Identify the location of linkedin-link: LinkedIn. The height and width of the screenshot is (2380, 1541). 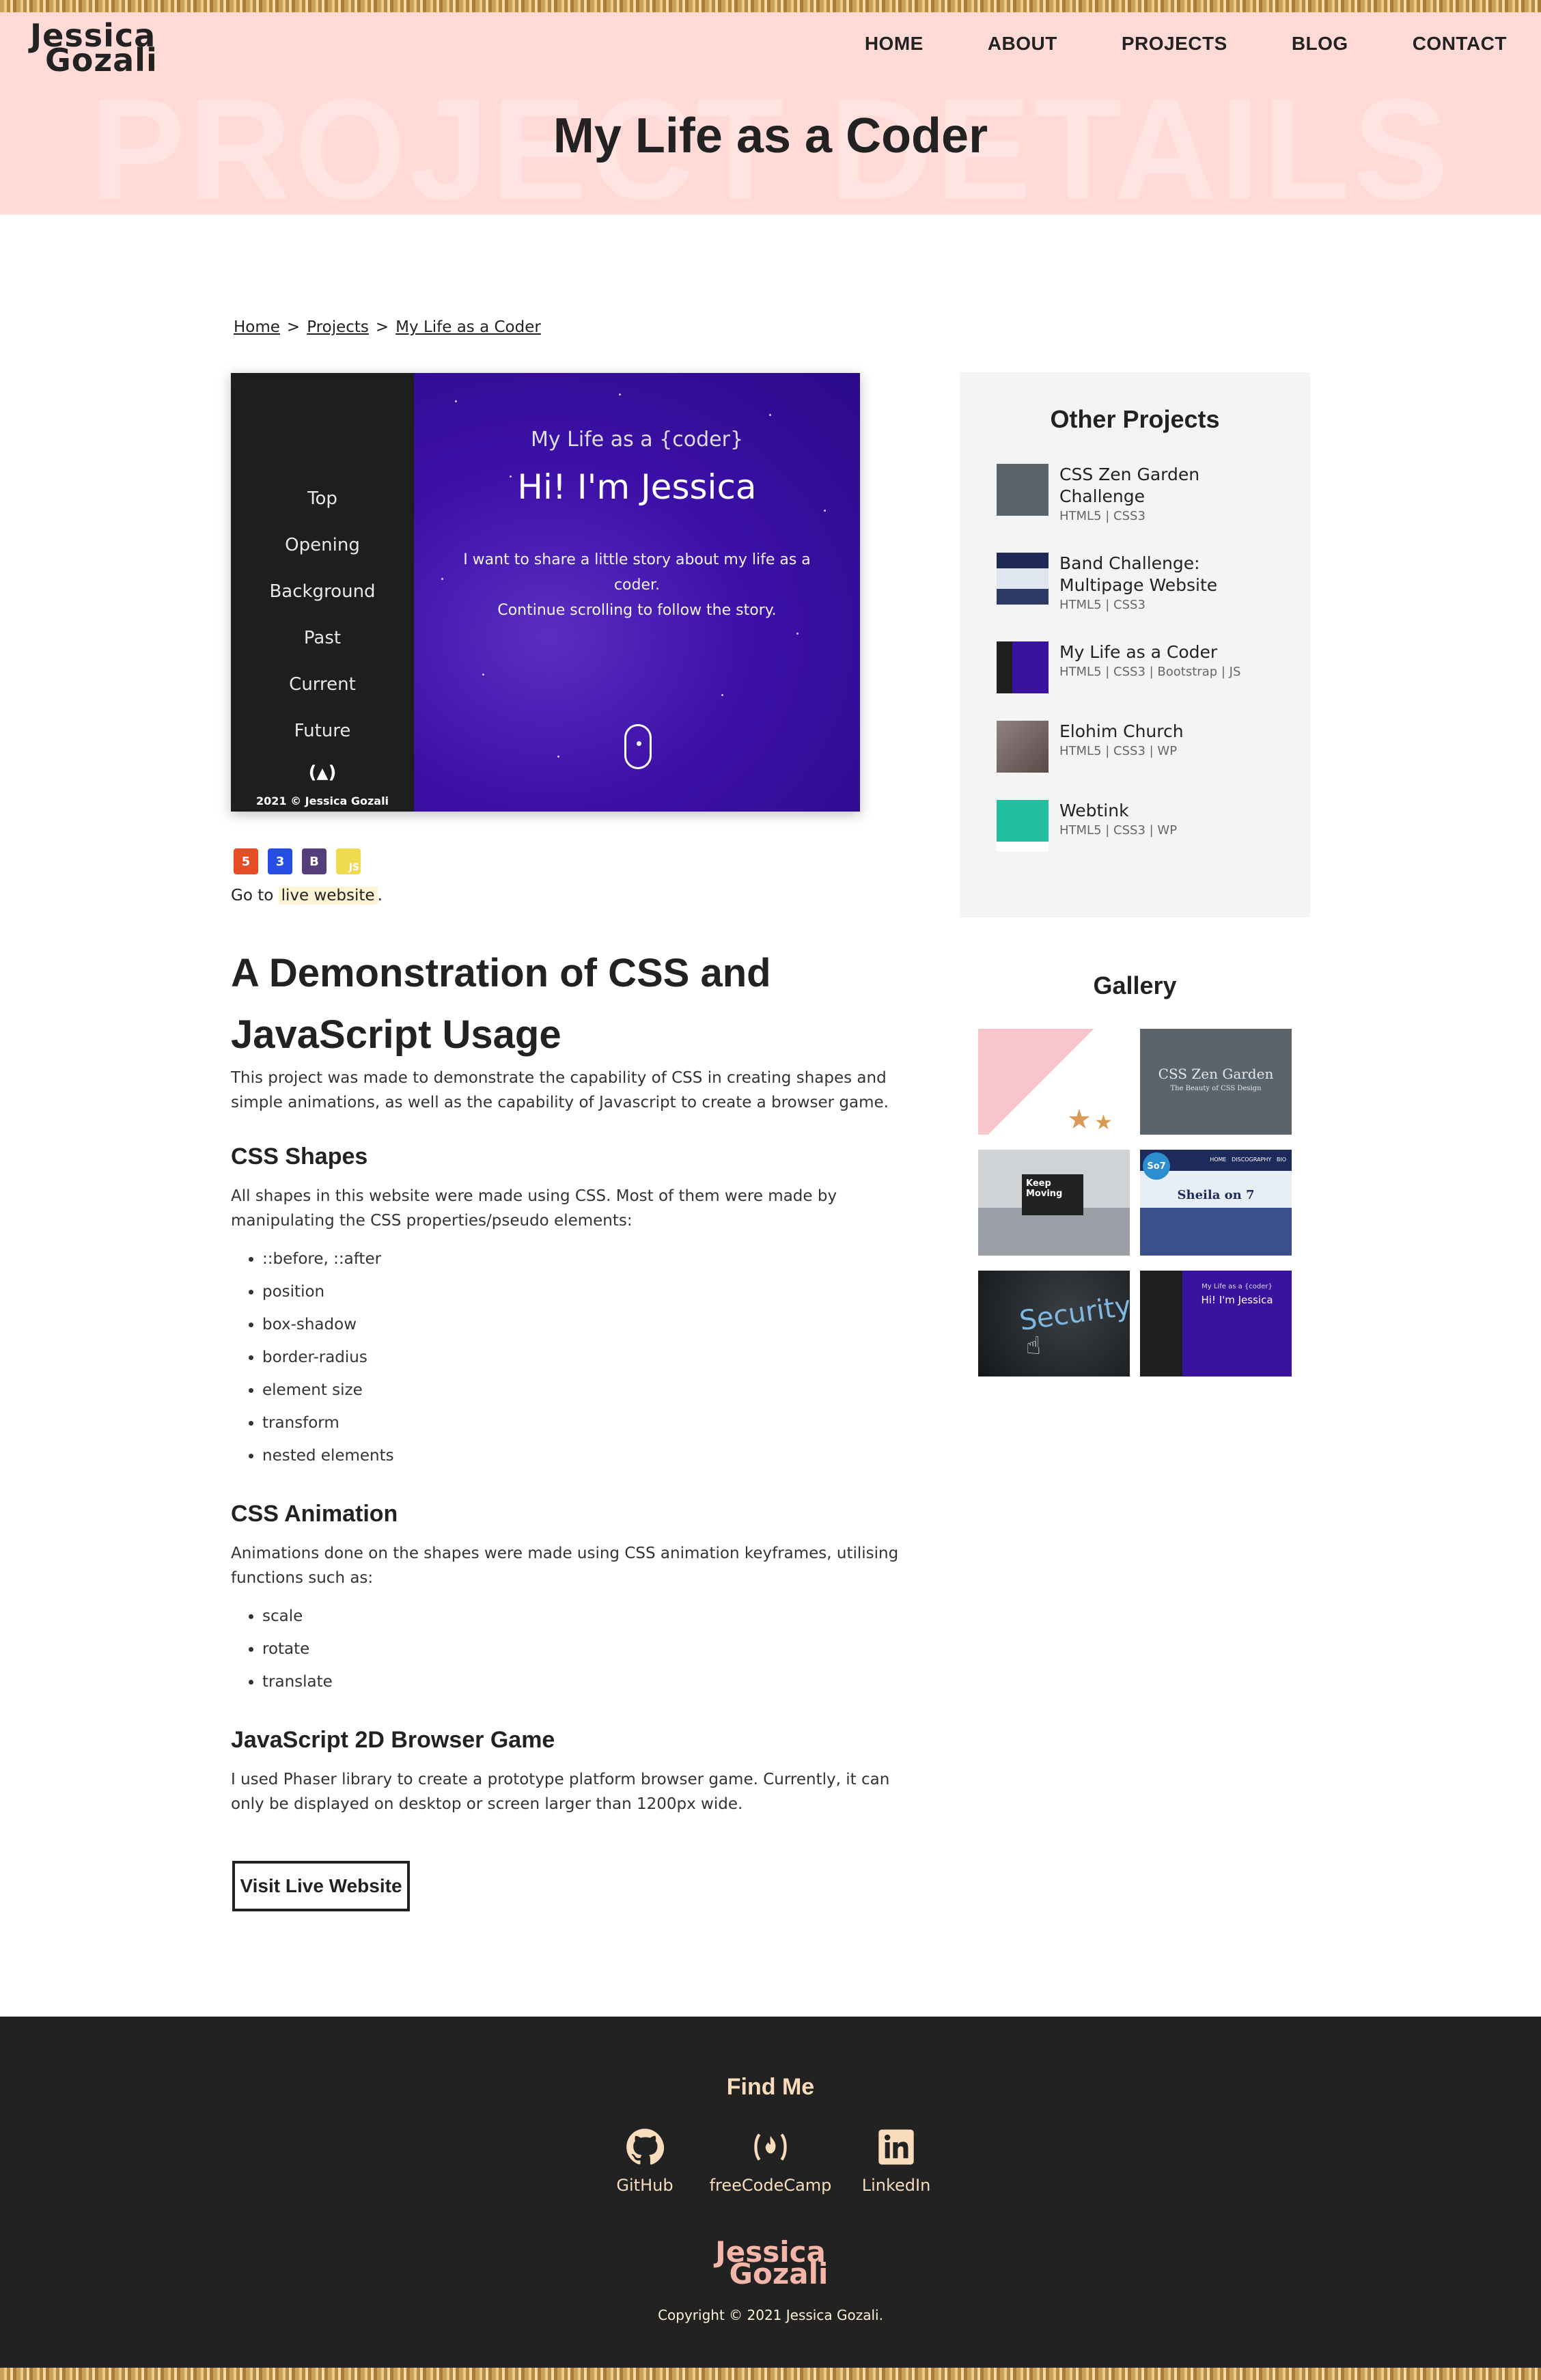
(896, 2161).